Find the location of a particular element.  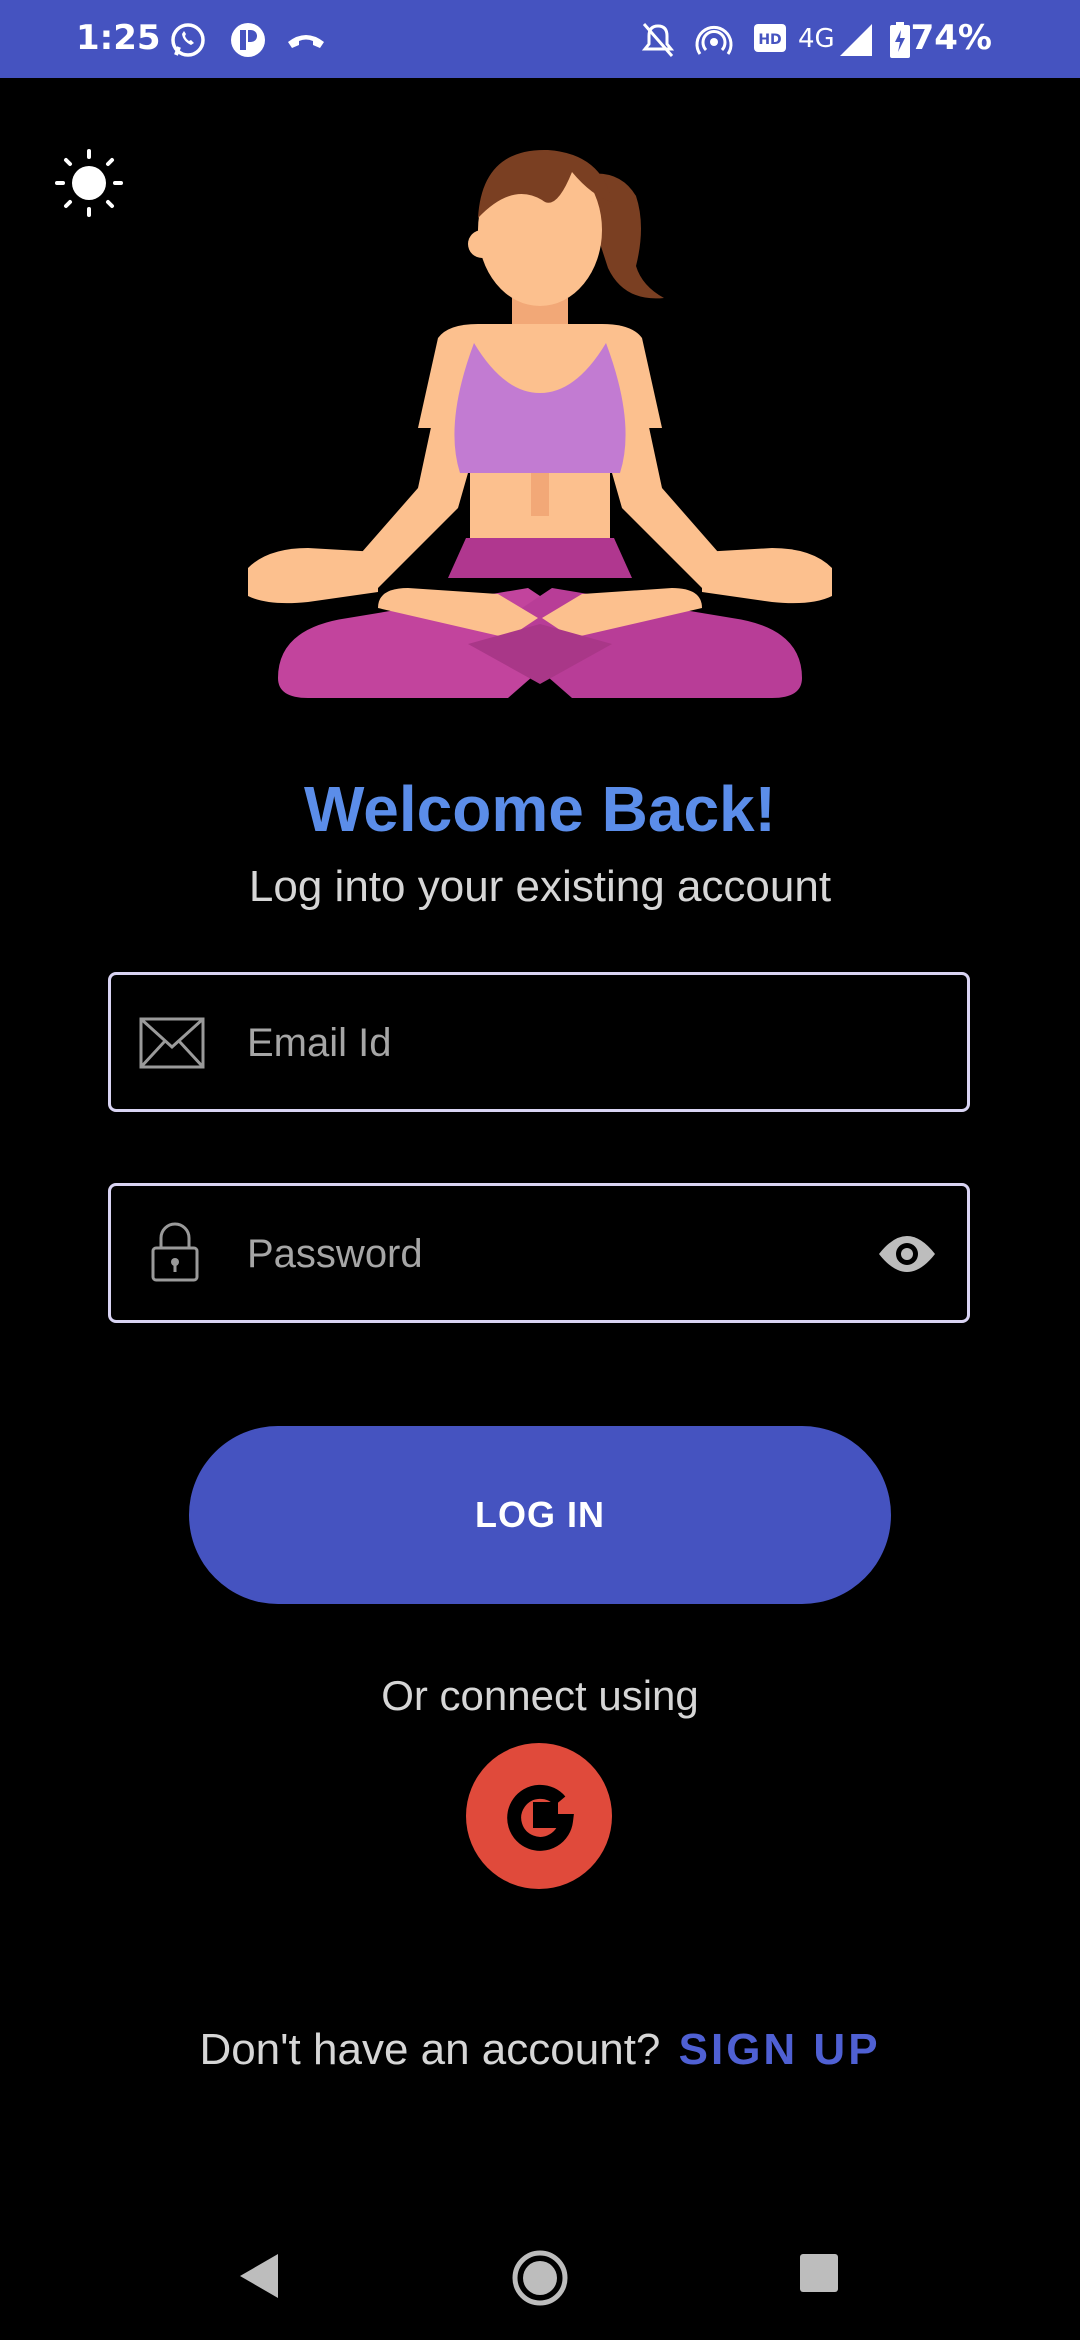

lock-icon is located at coordinates (175, 1252).